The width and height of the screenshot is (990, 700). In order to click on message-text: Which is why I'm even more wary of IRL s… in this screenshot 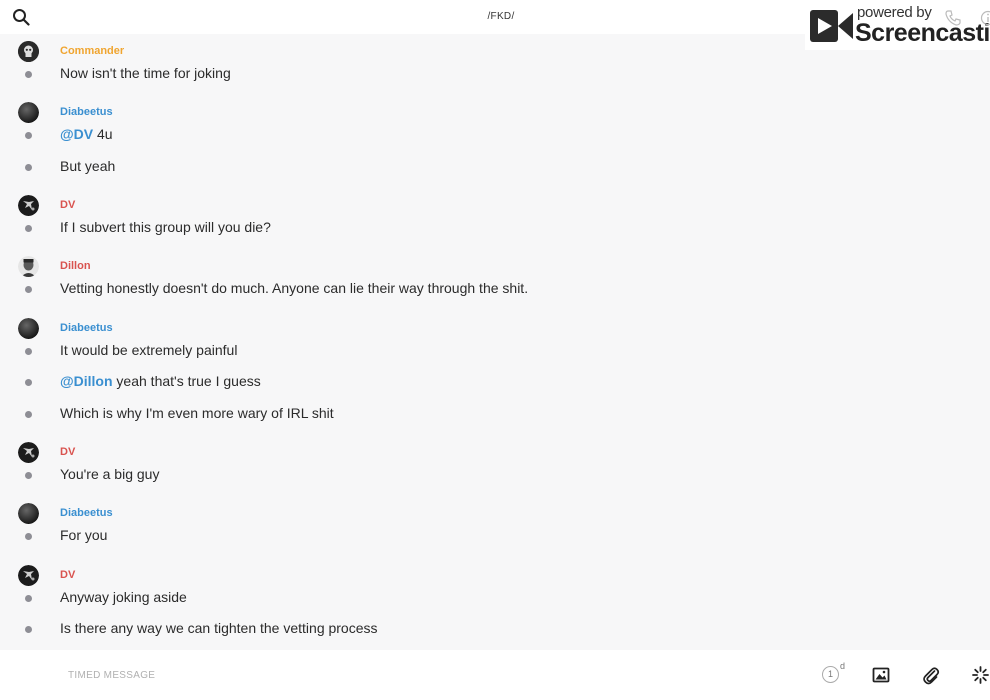, I will do `click(197, 413)`.